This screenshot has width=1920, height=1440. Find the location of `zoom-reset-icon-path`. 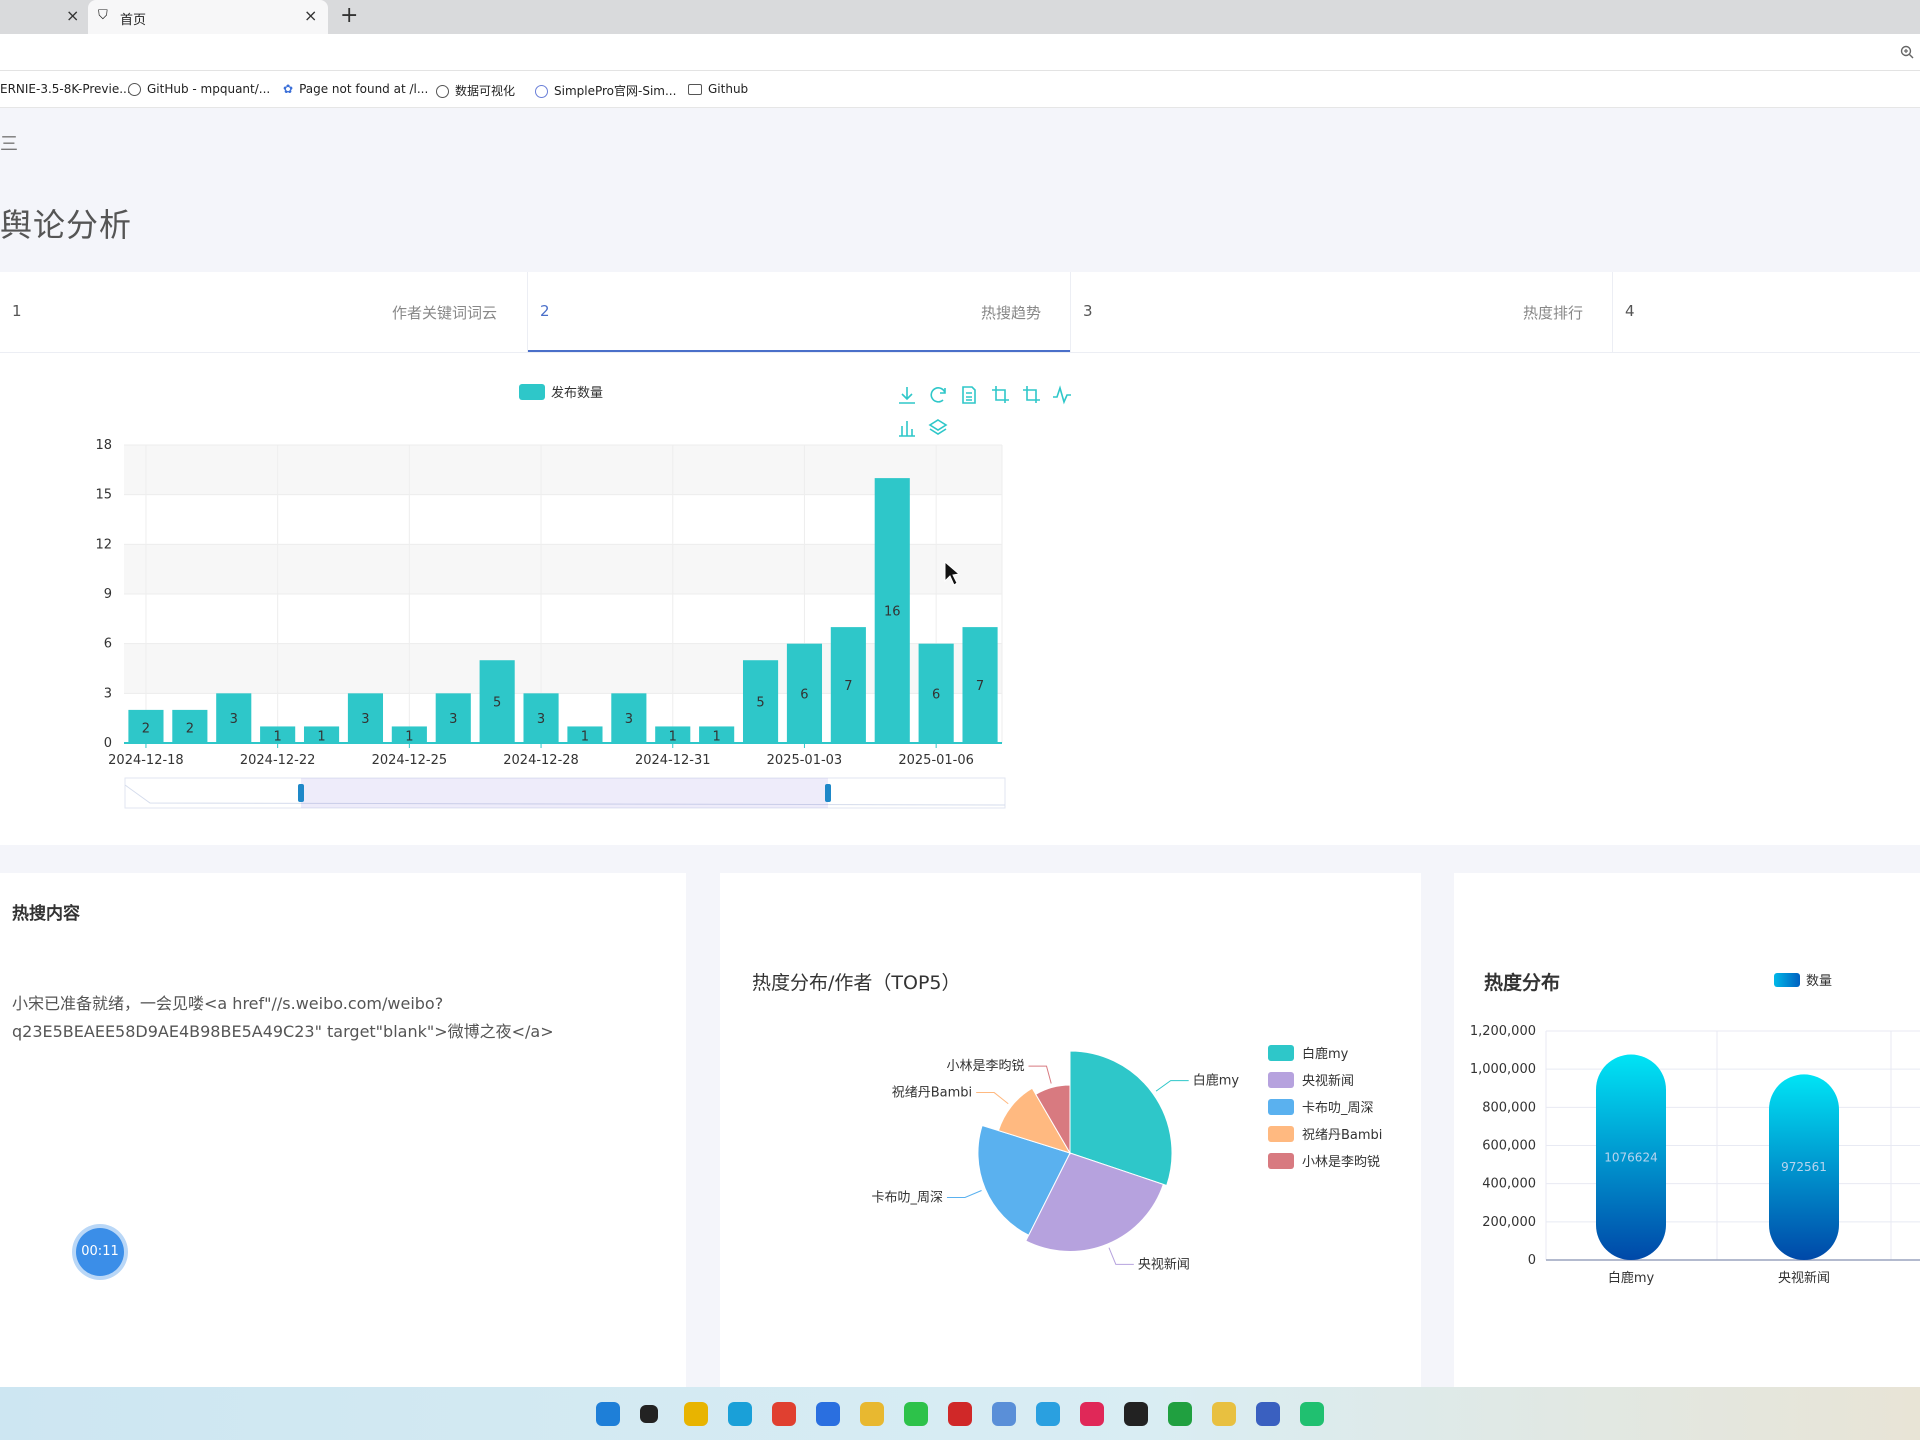

zoom-reset-icon-path is located at coordinates (1031, 394).